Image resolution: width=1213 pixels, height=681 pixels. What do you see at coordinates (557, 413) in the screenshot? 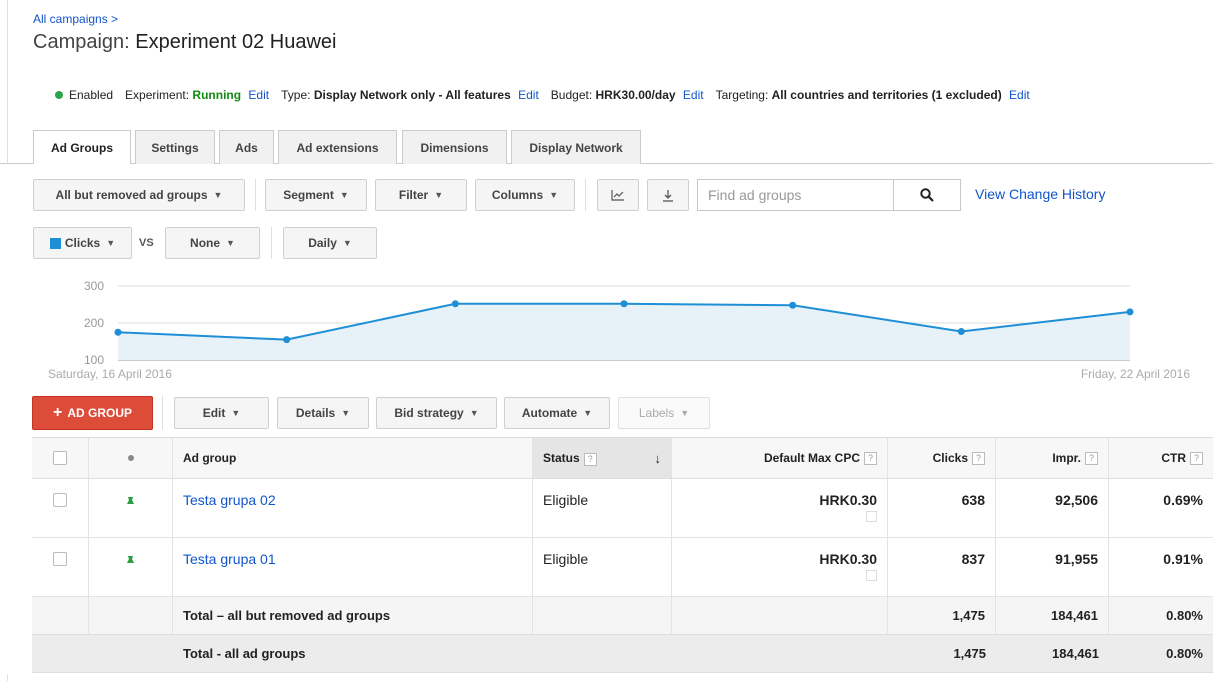
I see `automate-dropdown: Automate ▼` at bounding box center [557, 413].